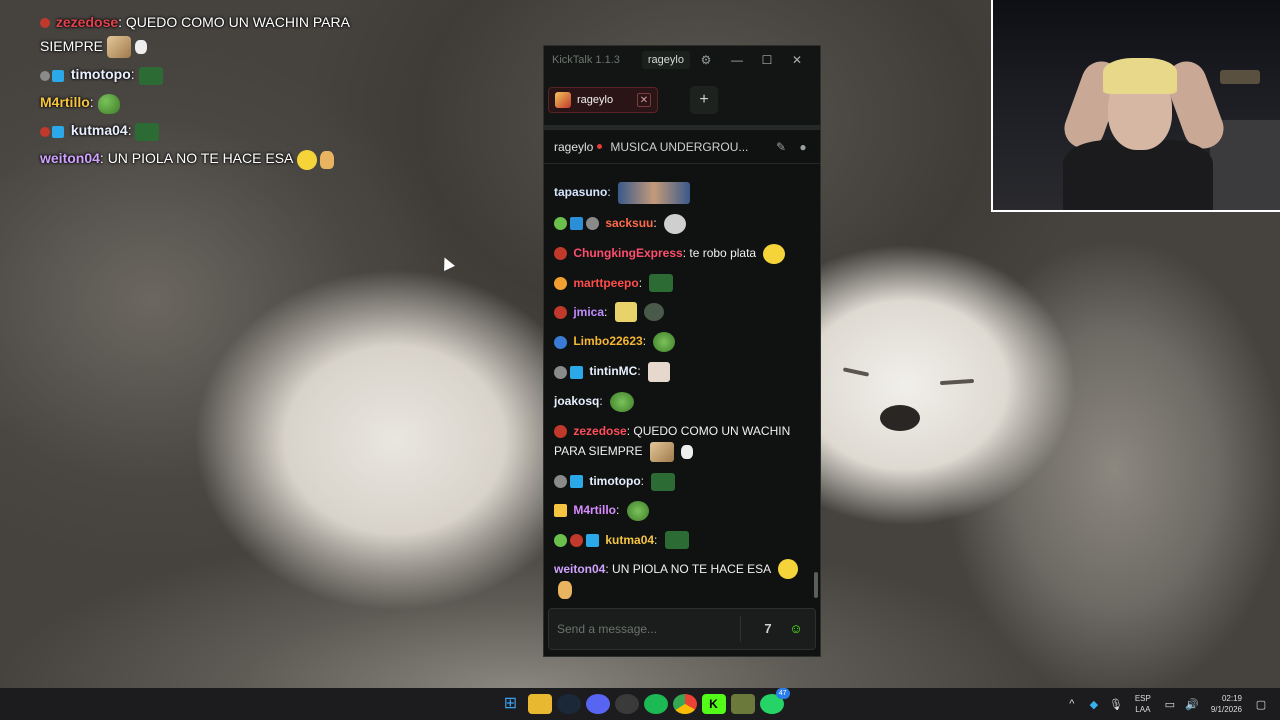  I want to click on network-icon: ▭, so click(1170, 704).